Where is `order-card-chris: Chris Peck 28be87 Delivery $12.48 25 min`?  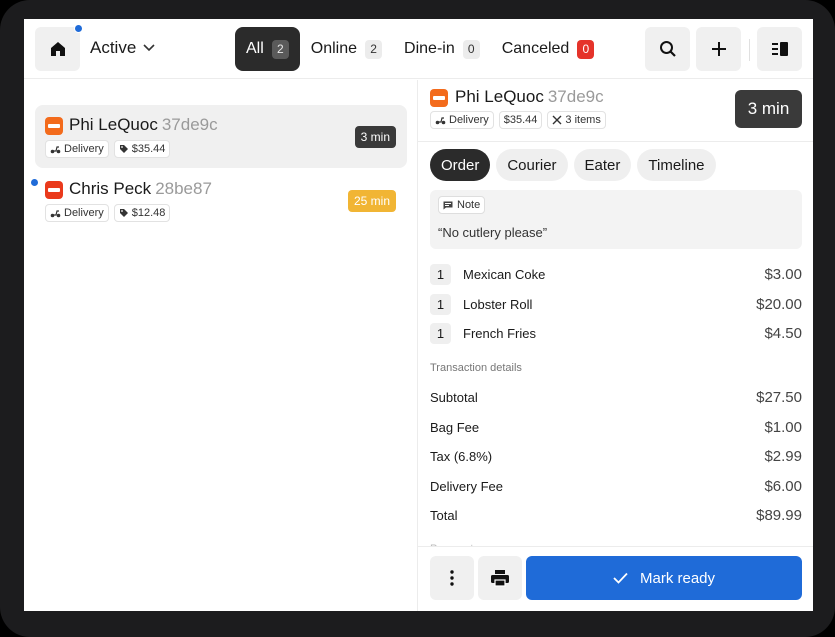
order-card-chris: Chris Peck 28be87 Delivery $12.48 25 min is located at coordinates (221, 200).